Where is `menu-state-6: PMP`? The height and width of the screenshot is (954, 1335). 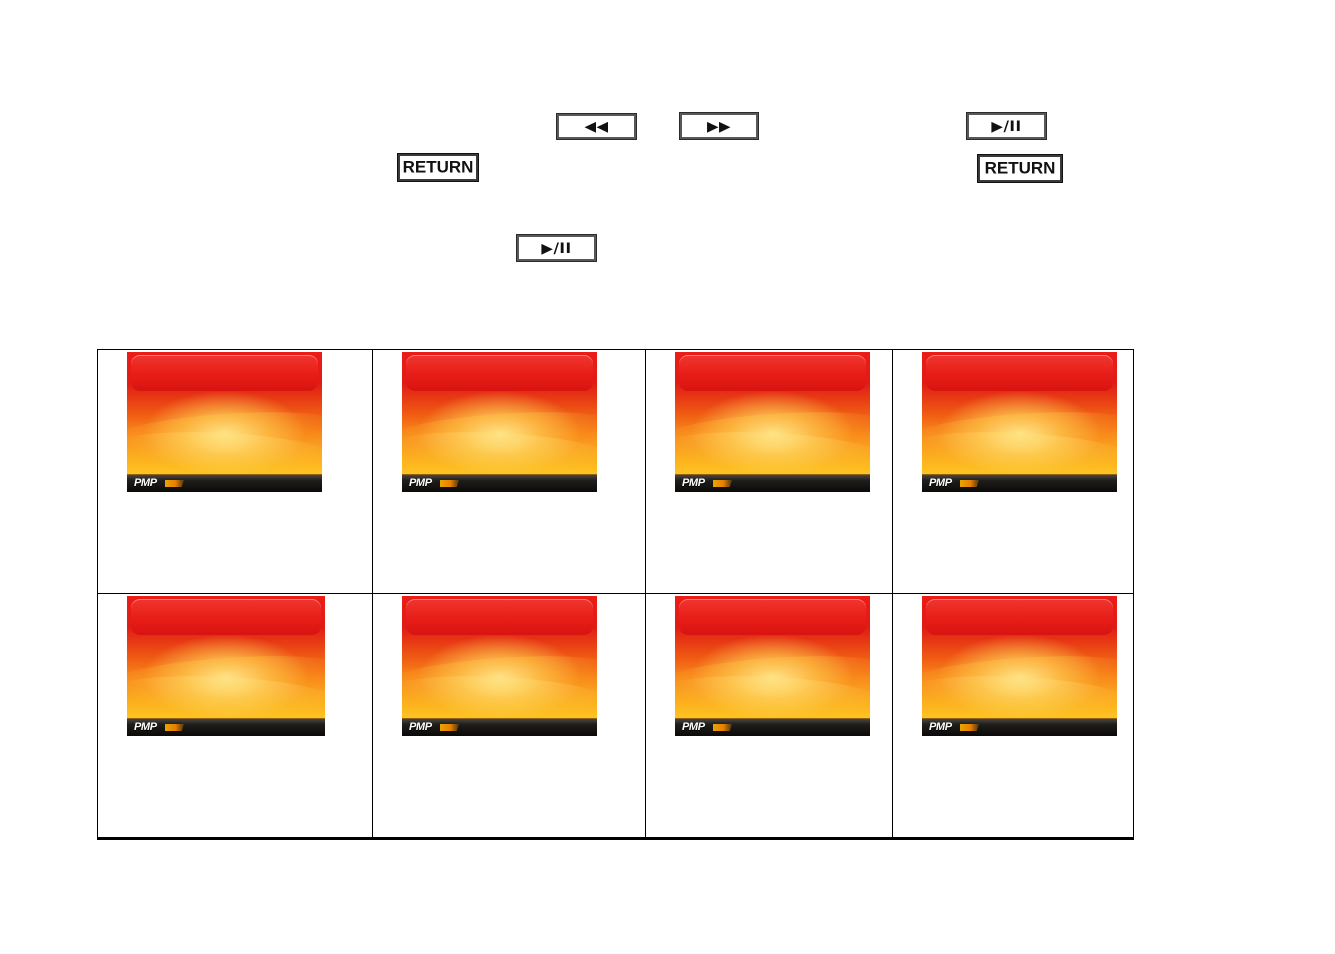 menu-state-6: PMP is located at coordinates (499, 666).